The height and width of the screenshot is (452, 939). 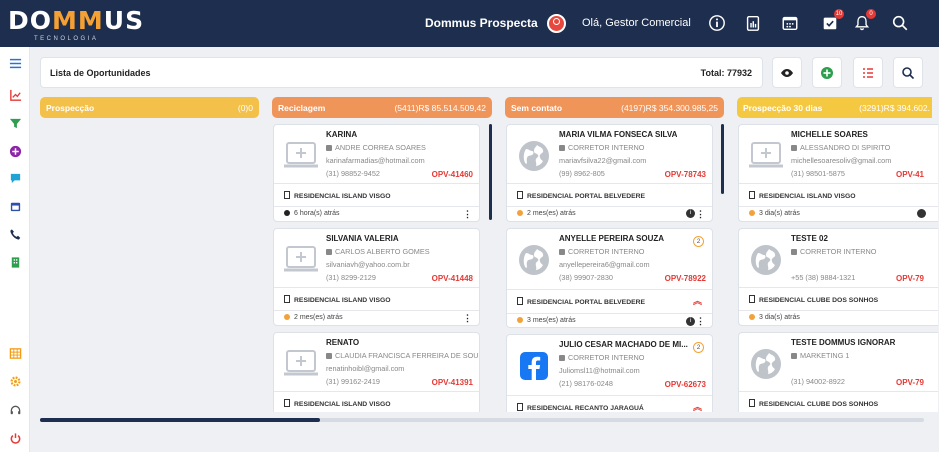 I want to click on opportunities-header: Lista de Oportunidades Total: 77932, so click(x=401, y=72).